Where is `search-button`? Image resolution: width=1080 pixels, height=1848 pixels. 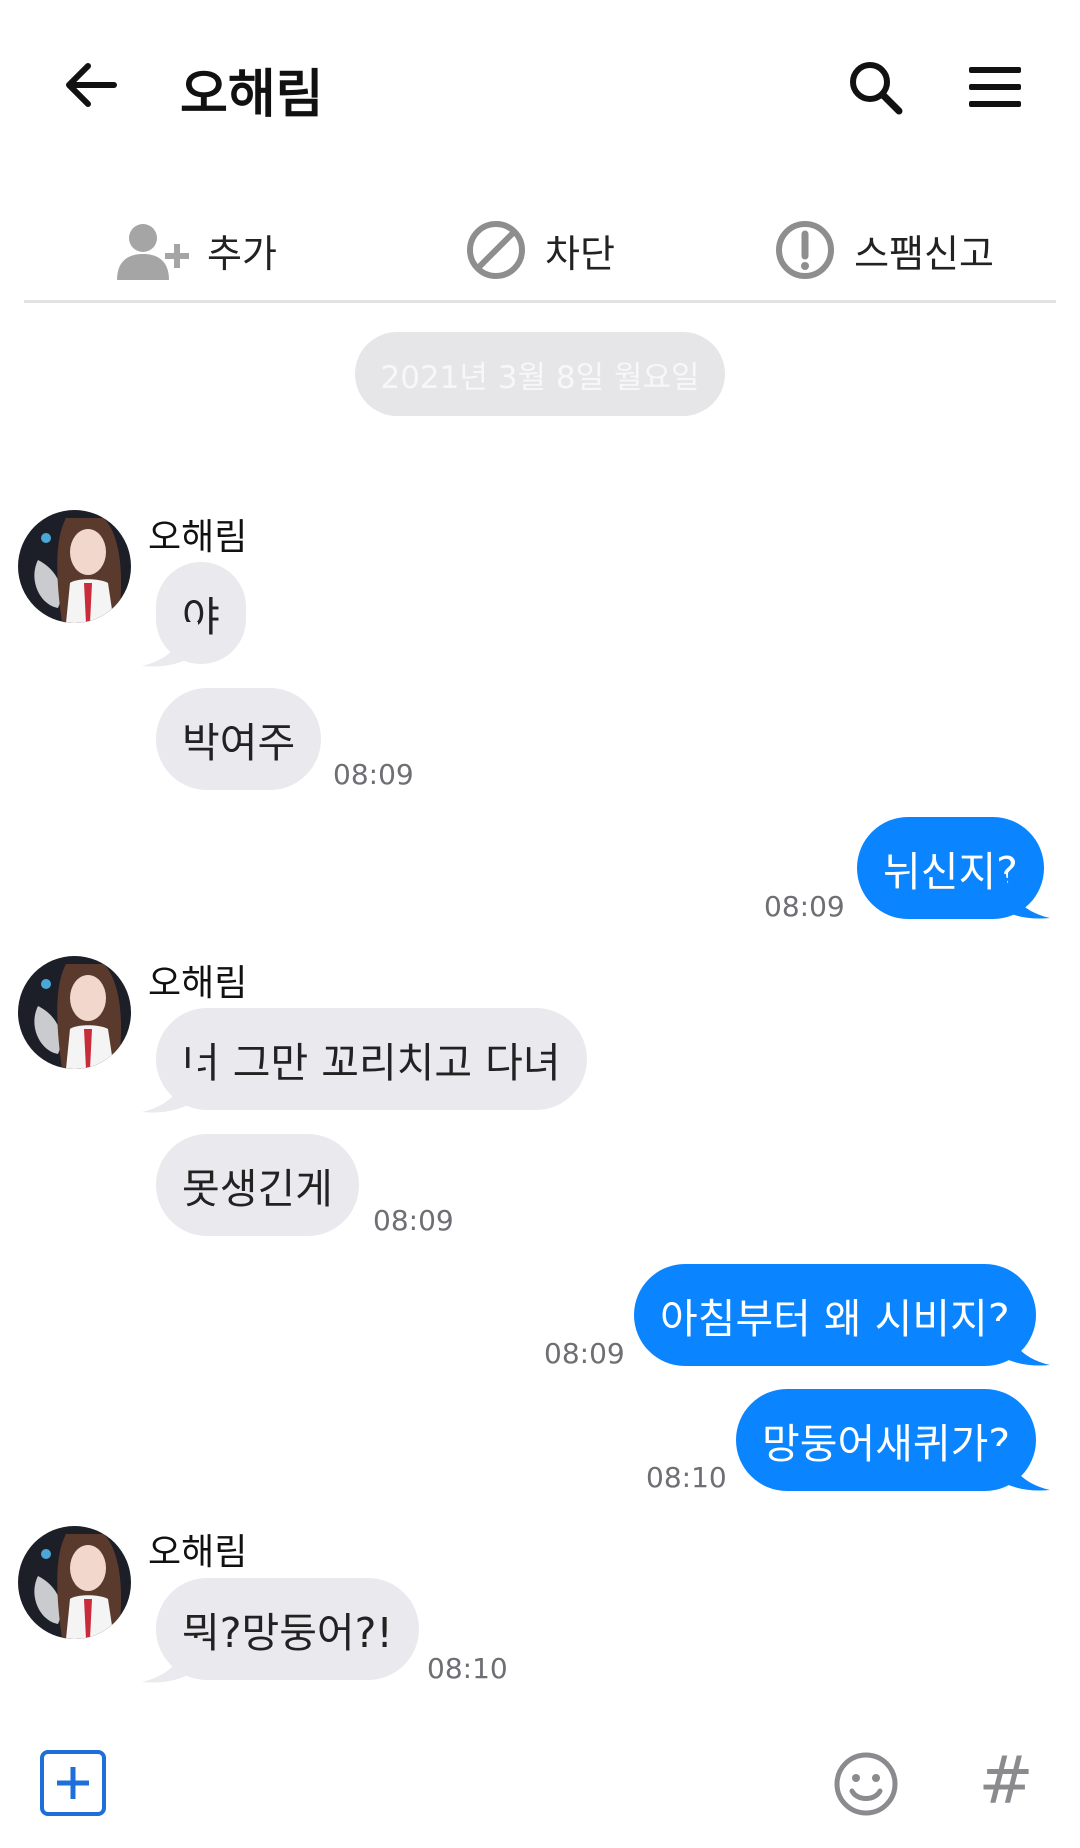 search-button is located at coordinates (875, 87).